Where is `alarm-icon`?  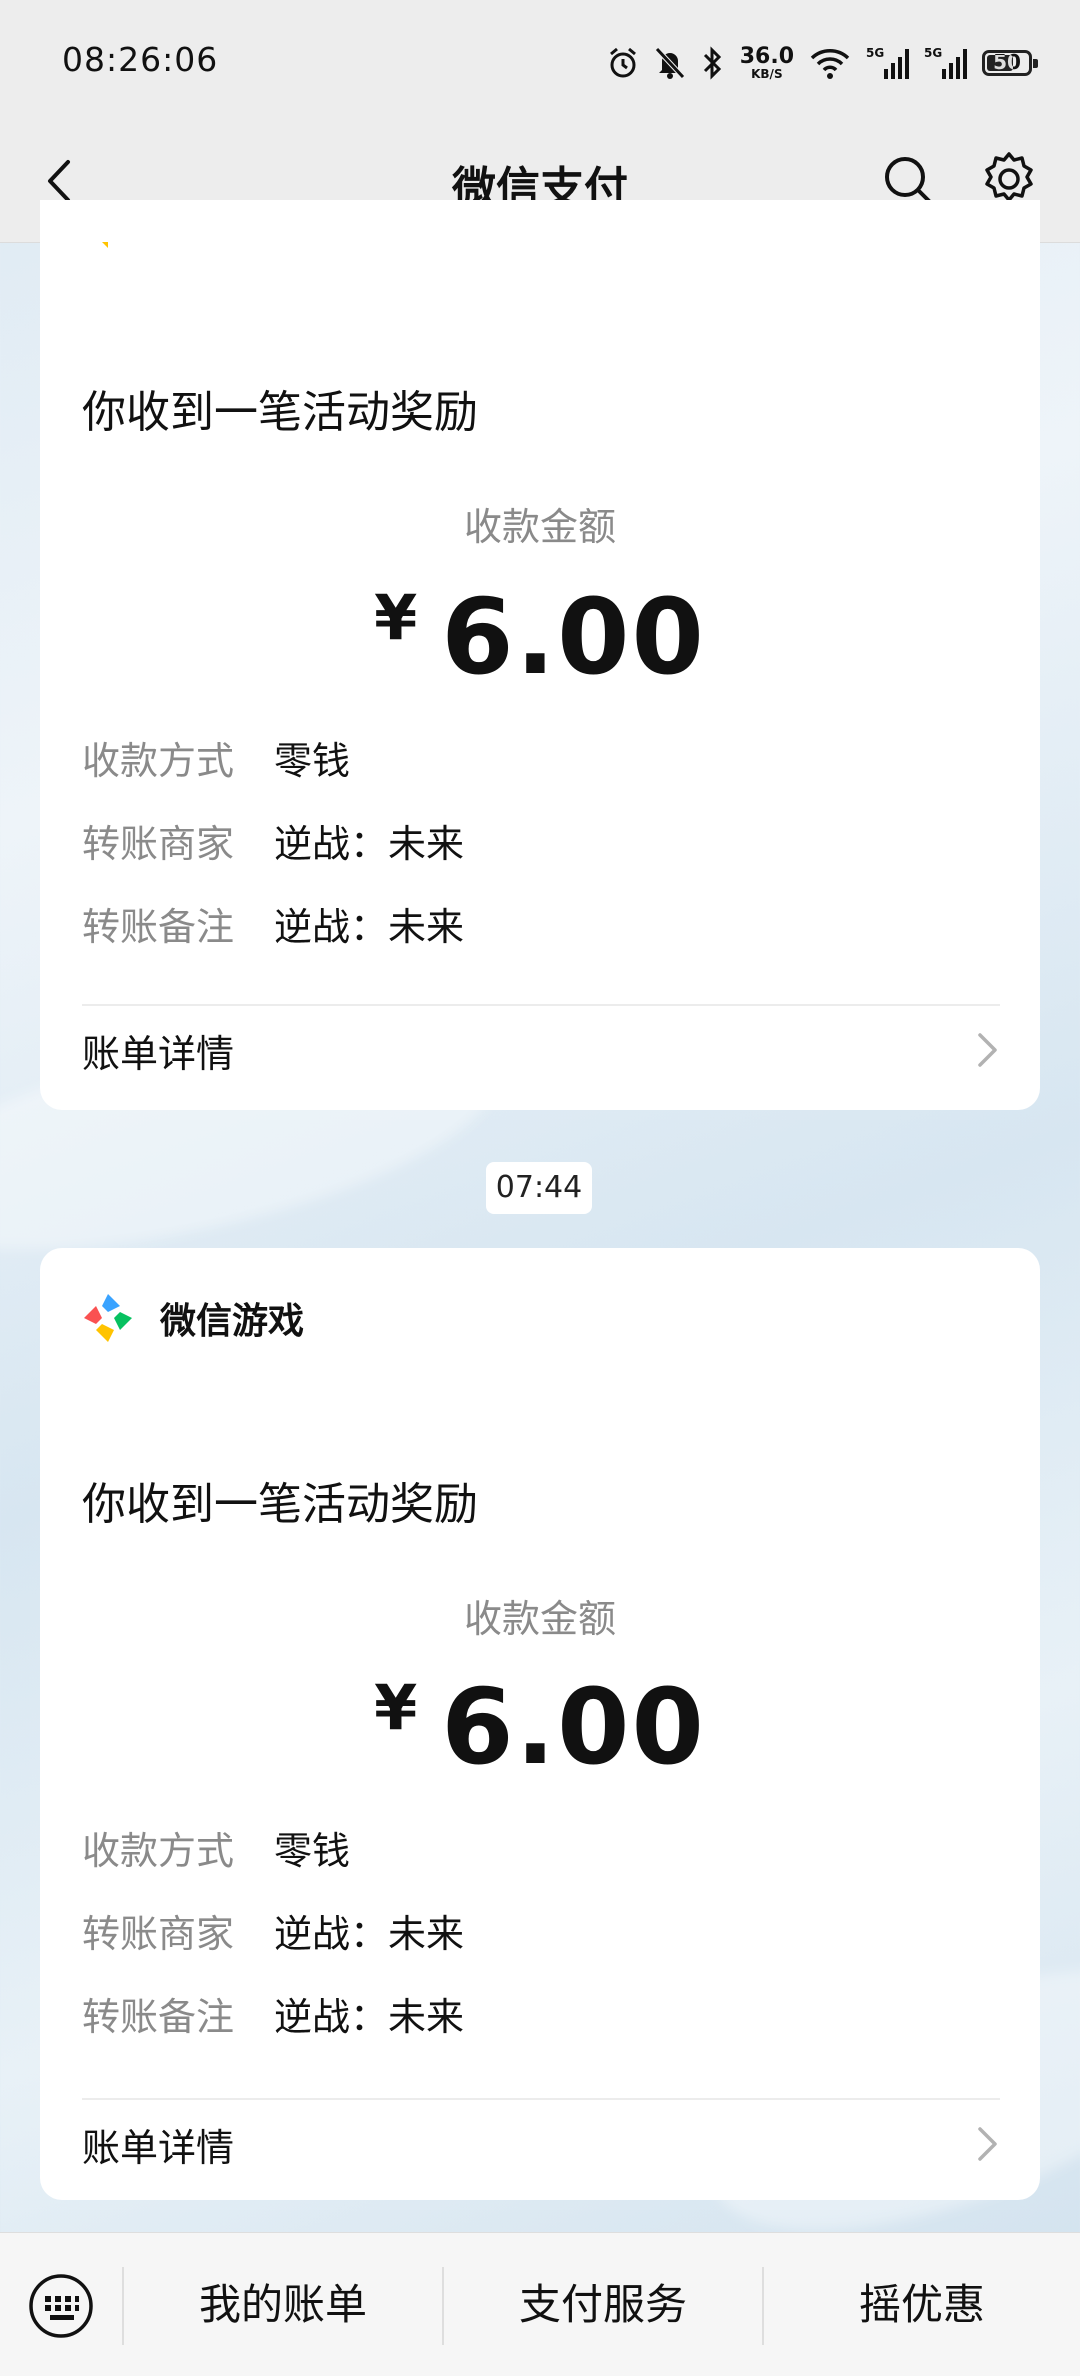 alarm-icon is located at coordinates (623, 63).